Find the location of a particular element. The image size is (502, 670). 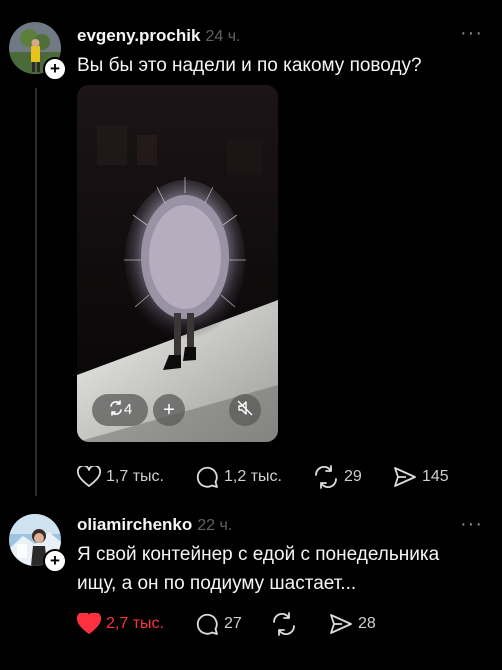

comment-button: 1,2 тыс. is located at coordinates (238, 477).